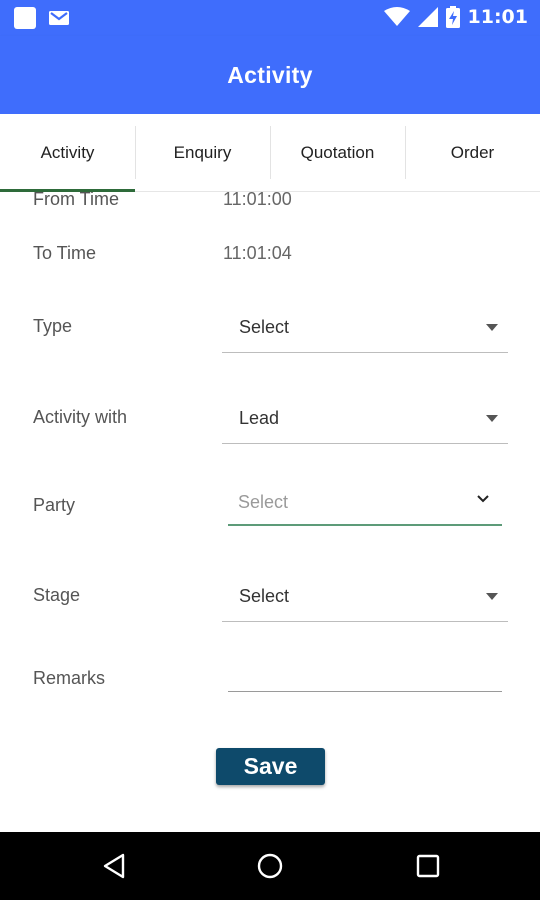 Image resolution: width=540 pixels, height=900 pixels. I want to click on to-time-label: To Time, so click(65, 253).